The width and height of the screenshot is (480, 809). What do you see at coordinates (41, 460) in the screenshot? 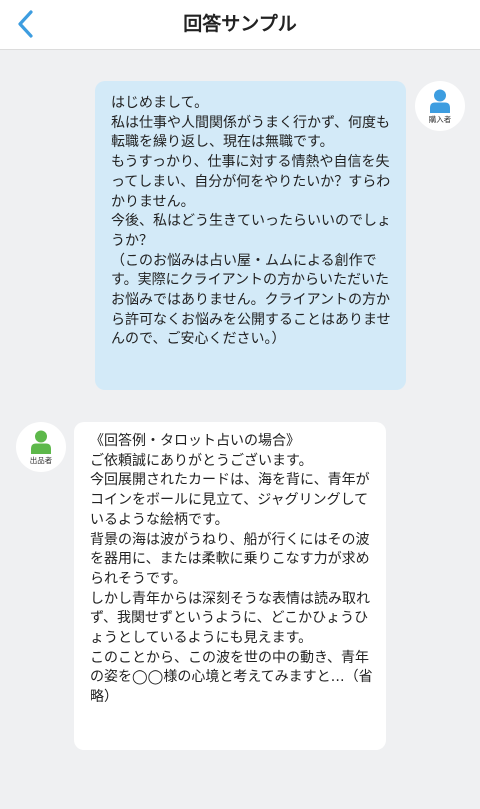
I see `seller-role-label: 出品者` at bounding box center [41, 460].